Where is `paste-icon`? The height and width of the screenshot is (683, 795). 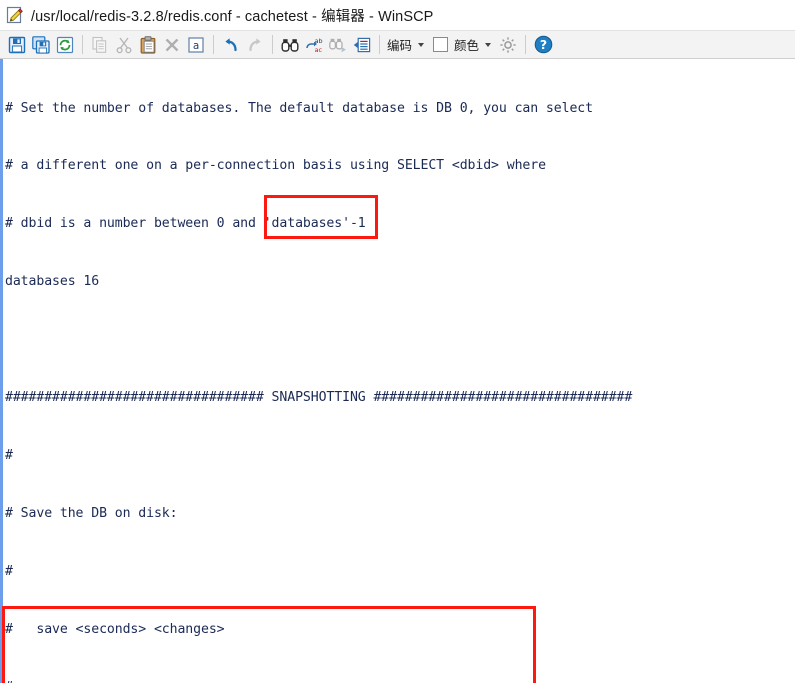 paste-icon is located at coordinates (148, 45).